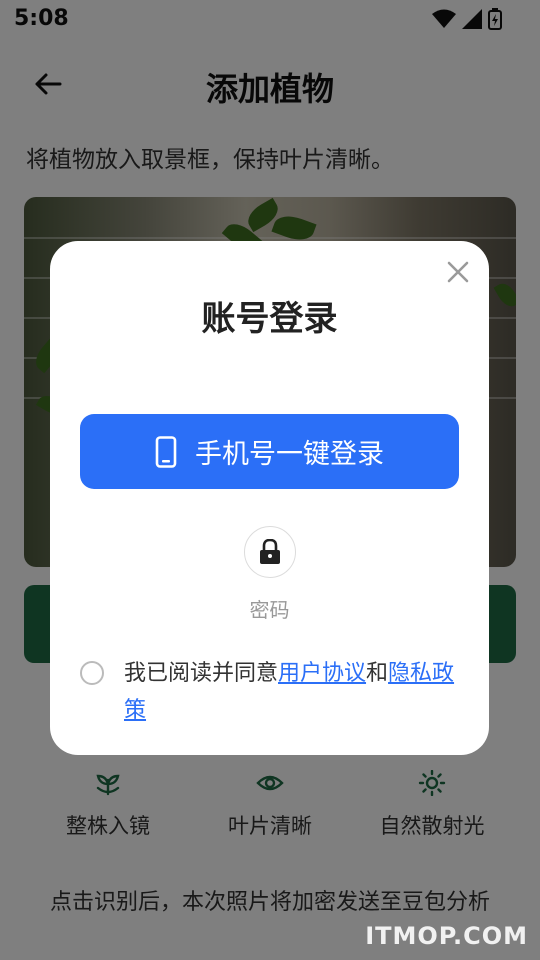  I want to click on agreement-prefix: 我已阅读并同意, so click(201, 673).